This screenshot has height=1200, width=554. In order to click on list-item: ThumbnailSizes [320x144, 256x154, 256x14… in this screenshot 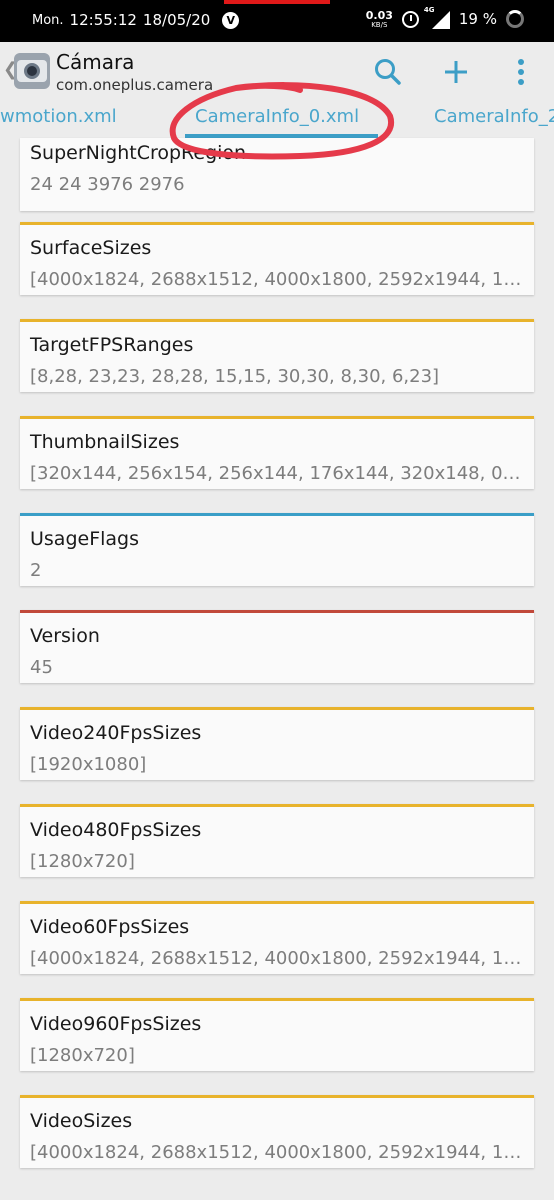, I will do `click(277, 452)`.